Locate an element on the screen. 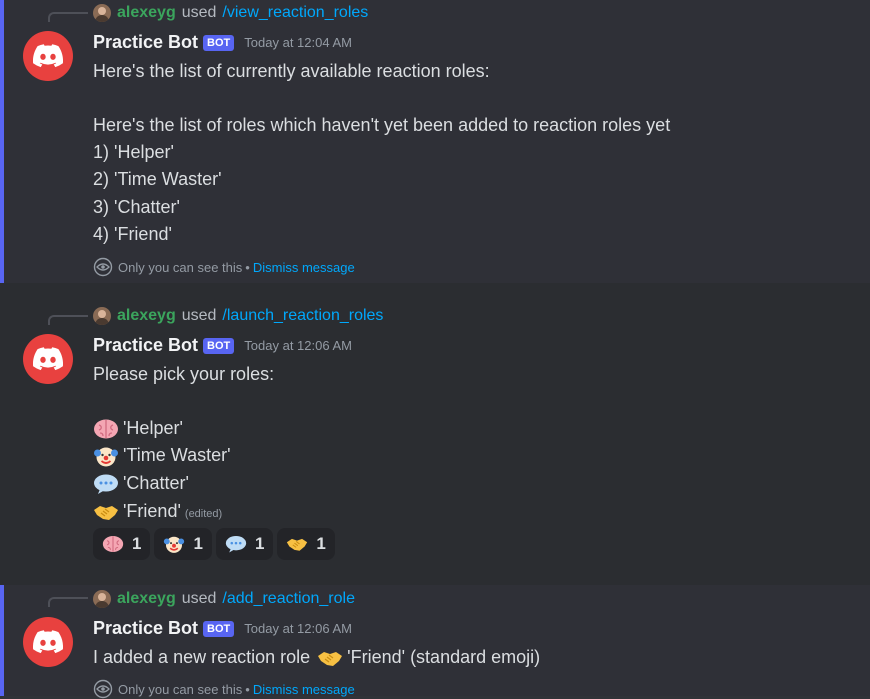 The height and width of the screenshot is (699, 870). message-line: 4) 'Friend' is located at coordinates (132, 234).